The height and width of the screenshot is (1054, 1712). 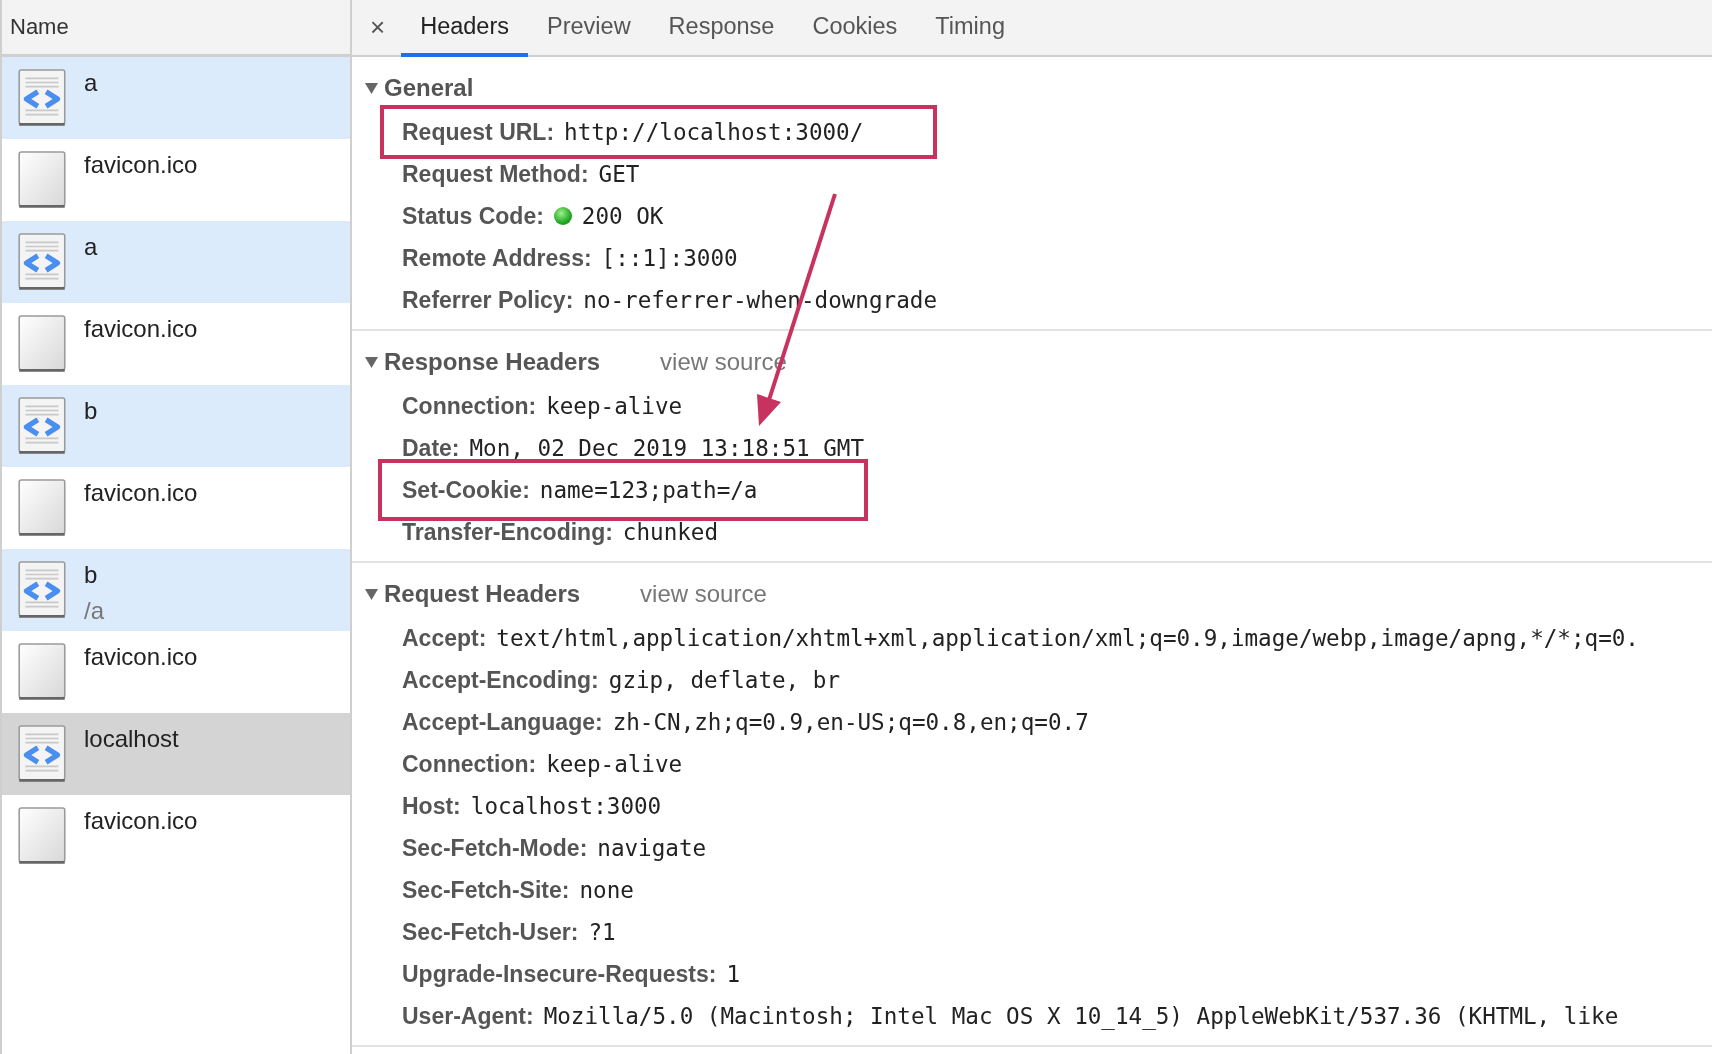 I want to click on tab: Cookies, so click(x=855, y=28).